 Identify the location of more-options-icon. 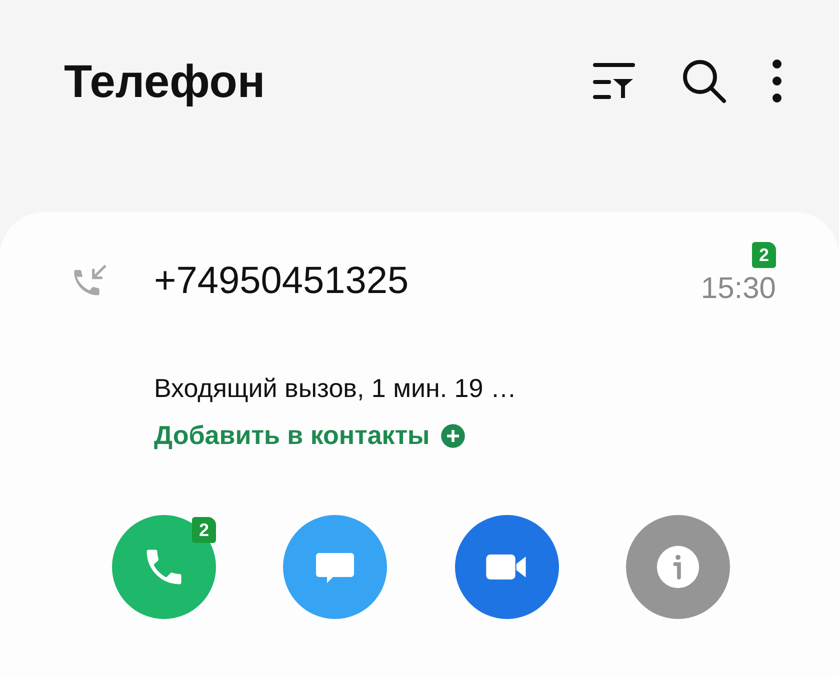
(777, 81).